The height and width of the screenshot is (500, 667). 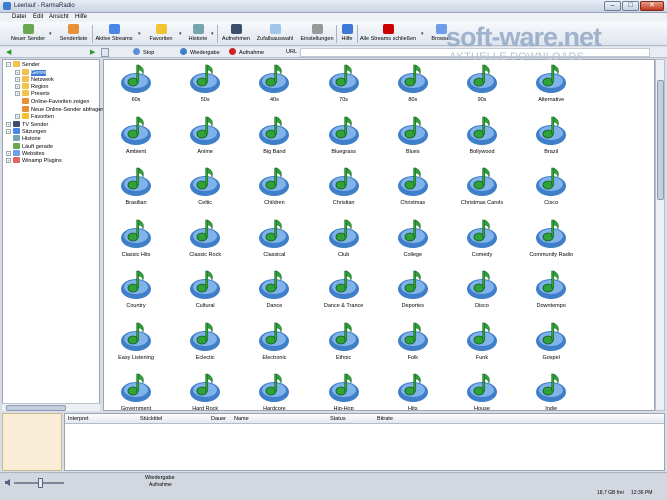 I want to click on genre-item: 80s, so click(x=413, y=87).